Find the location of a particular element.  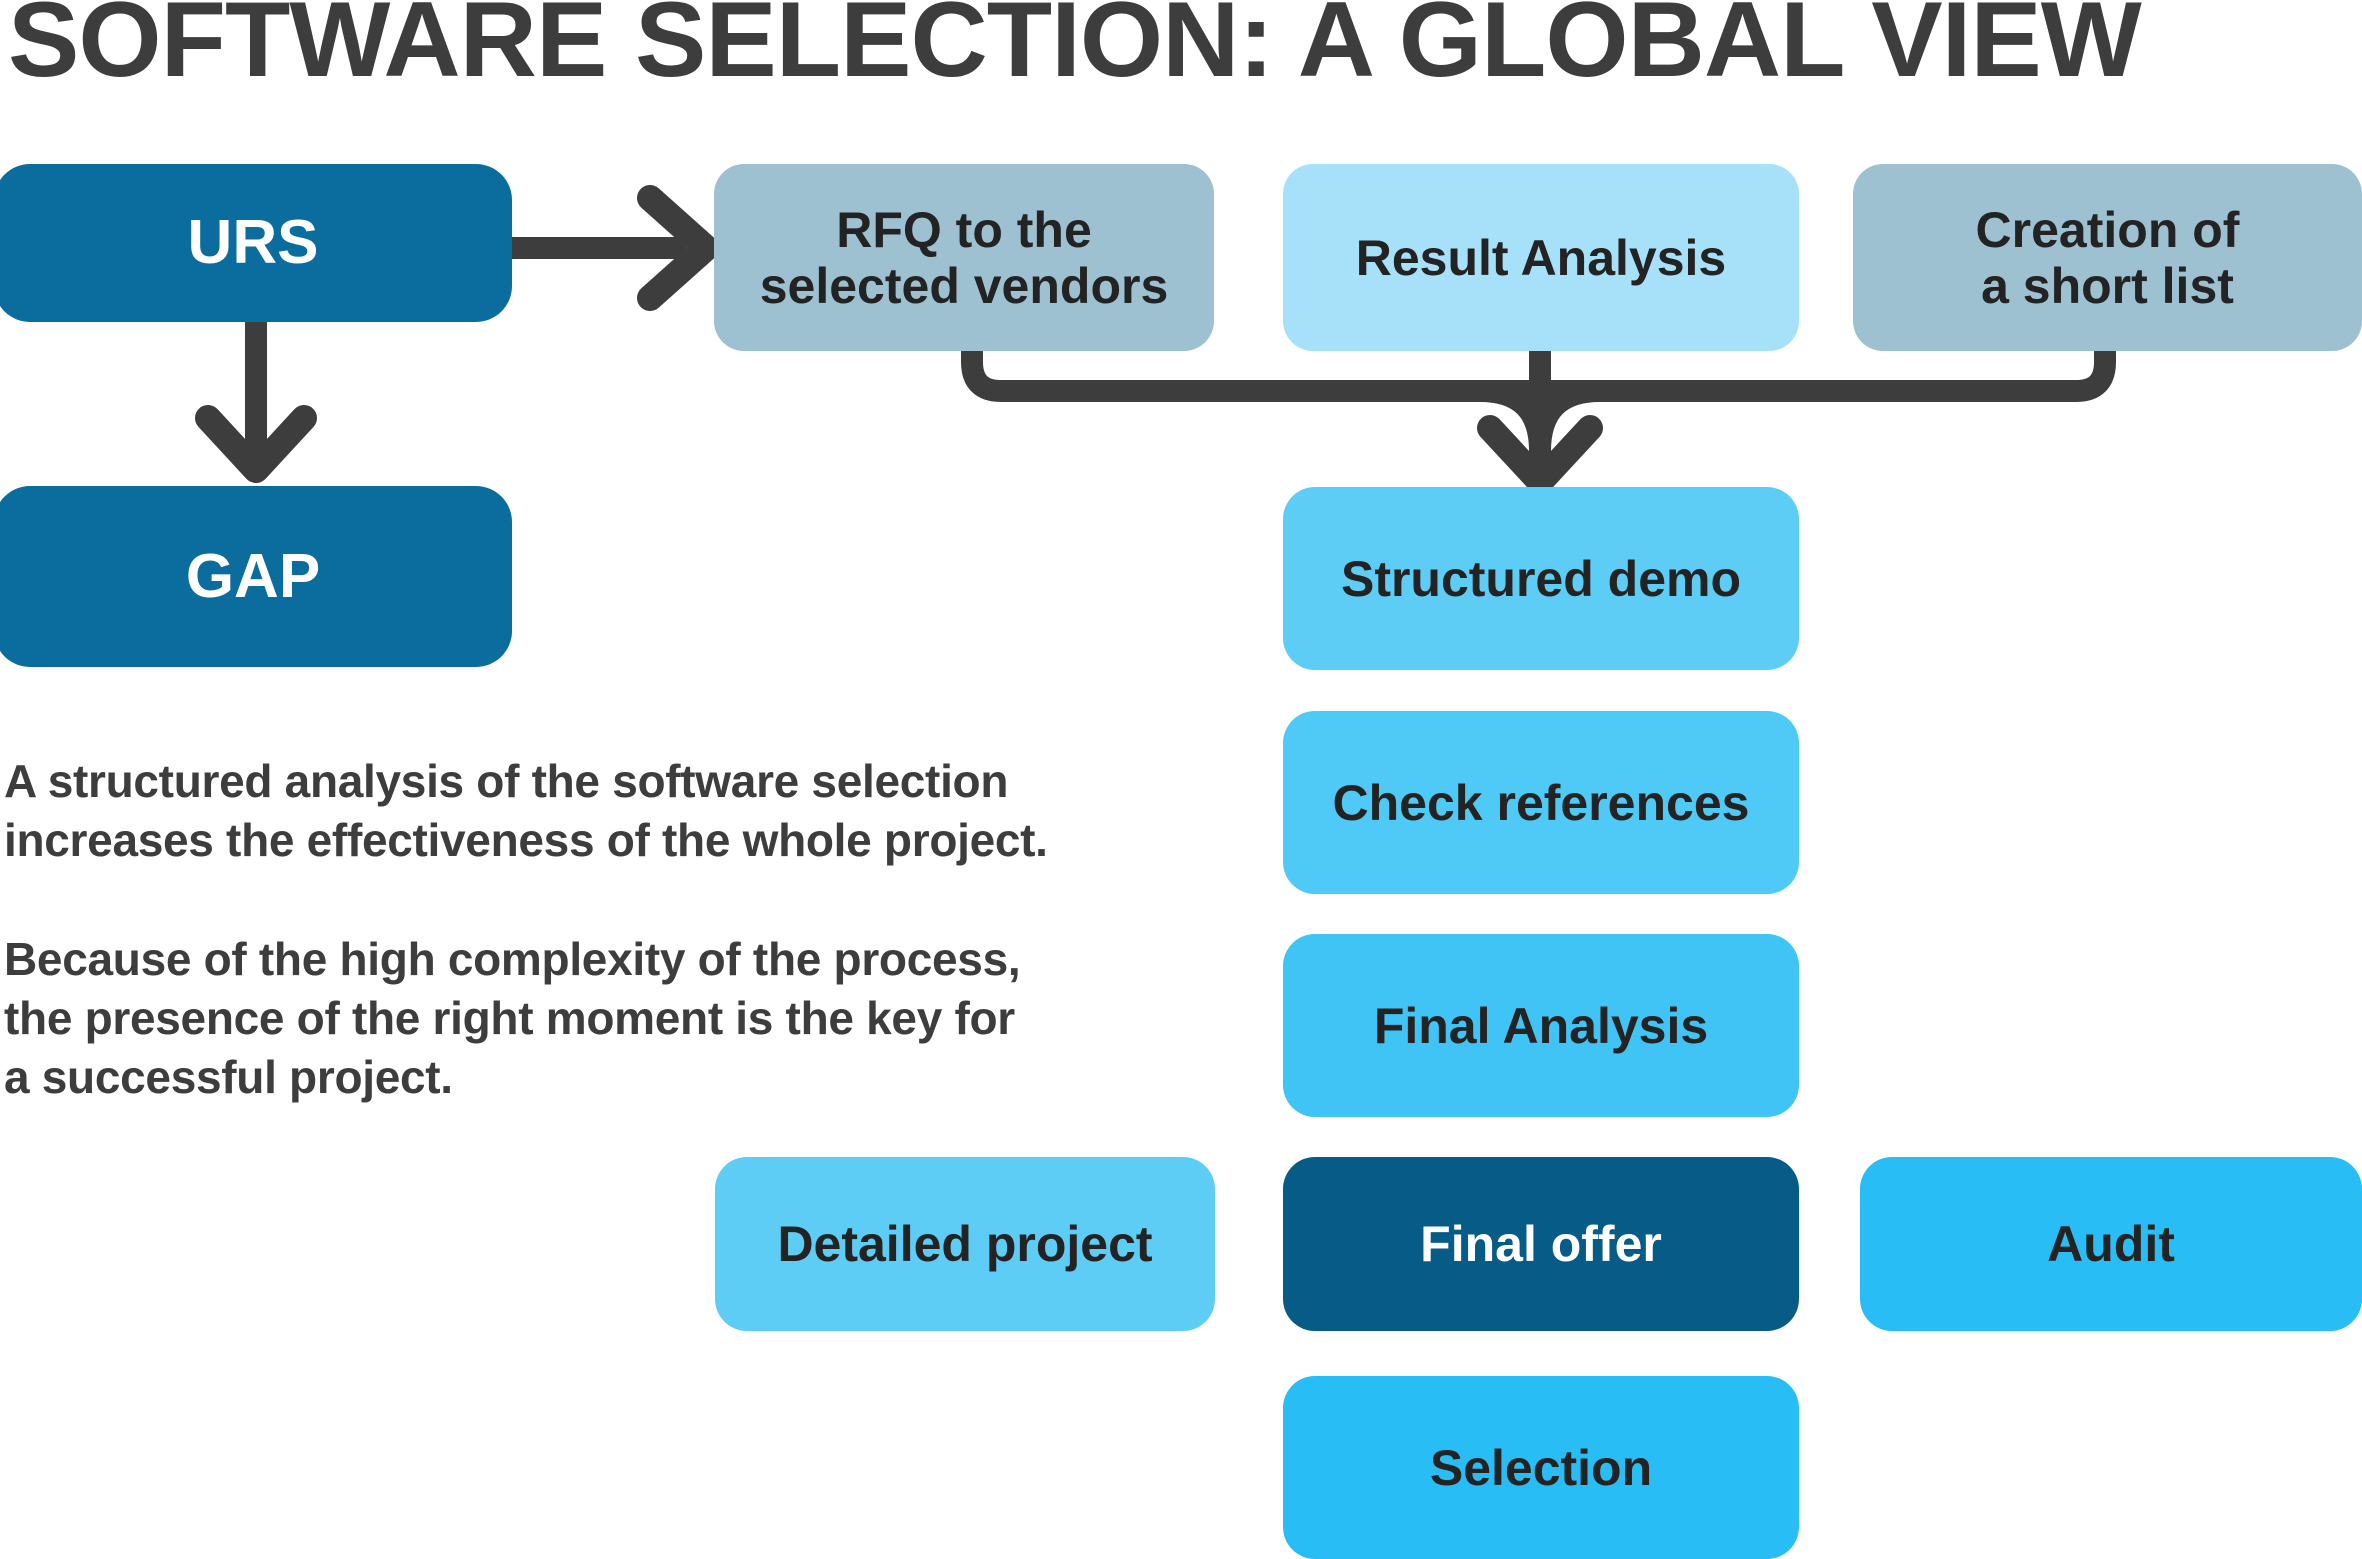

node-selection-label: Selection is located at coordinates (1541, 1467).